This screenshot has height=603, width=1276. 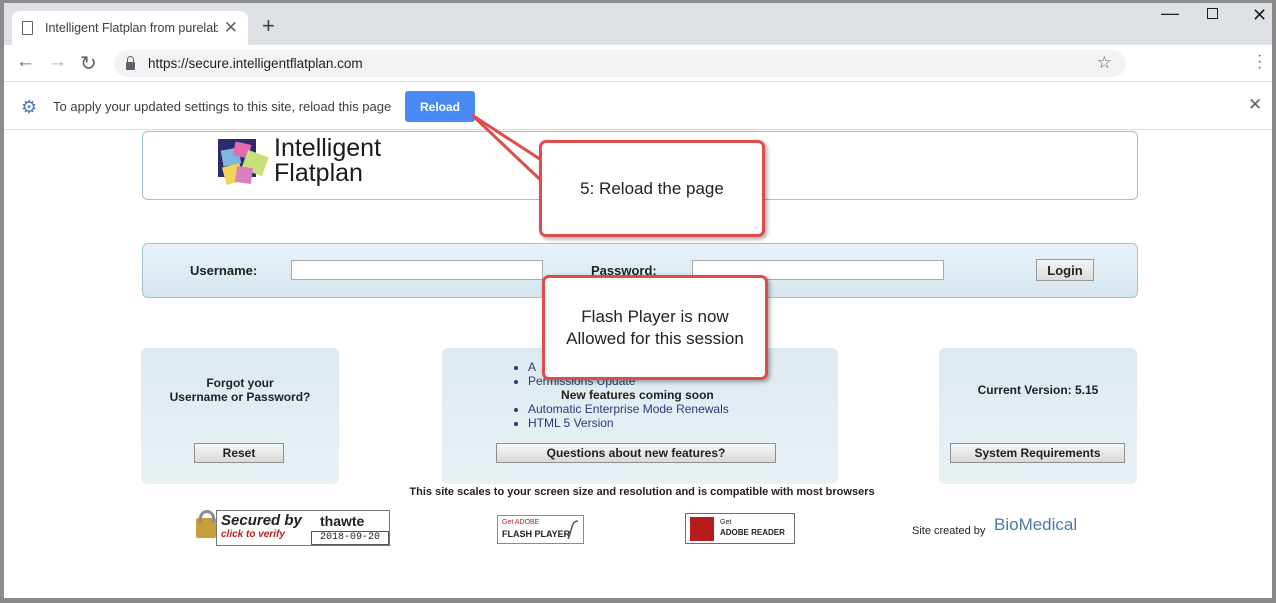 I want to click on site-logo-text: Intelligent Flatplan, so click(x=327, y=161).